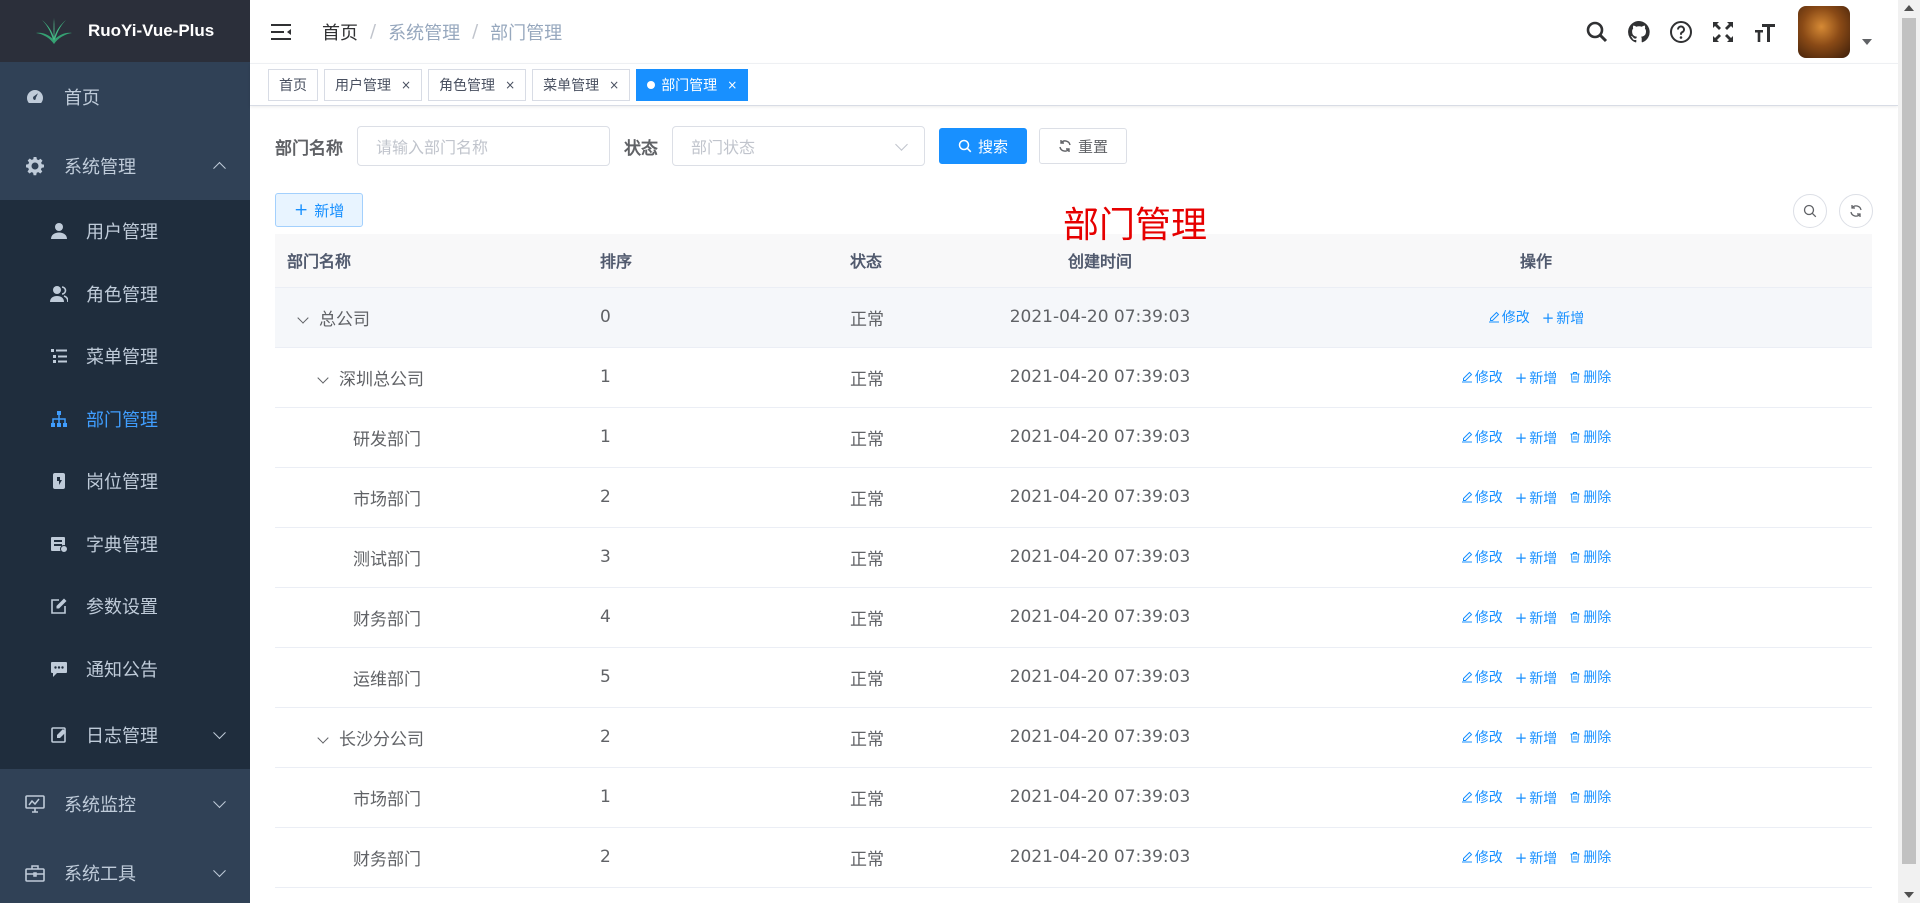 The image size is (1920, 903). I want to click on table-row: 运维部门 5 正常 2021-04-20 07:39:03 修改 + 新增 删除, so click(1073, 677).